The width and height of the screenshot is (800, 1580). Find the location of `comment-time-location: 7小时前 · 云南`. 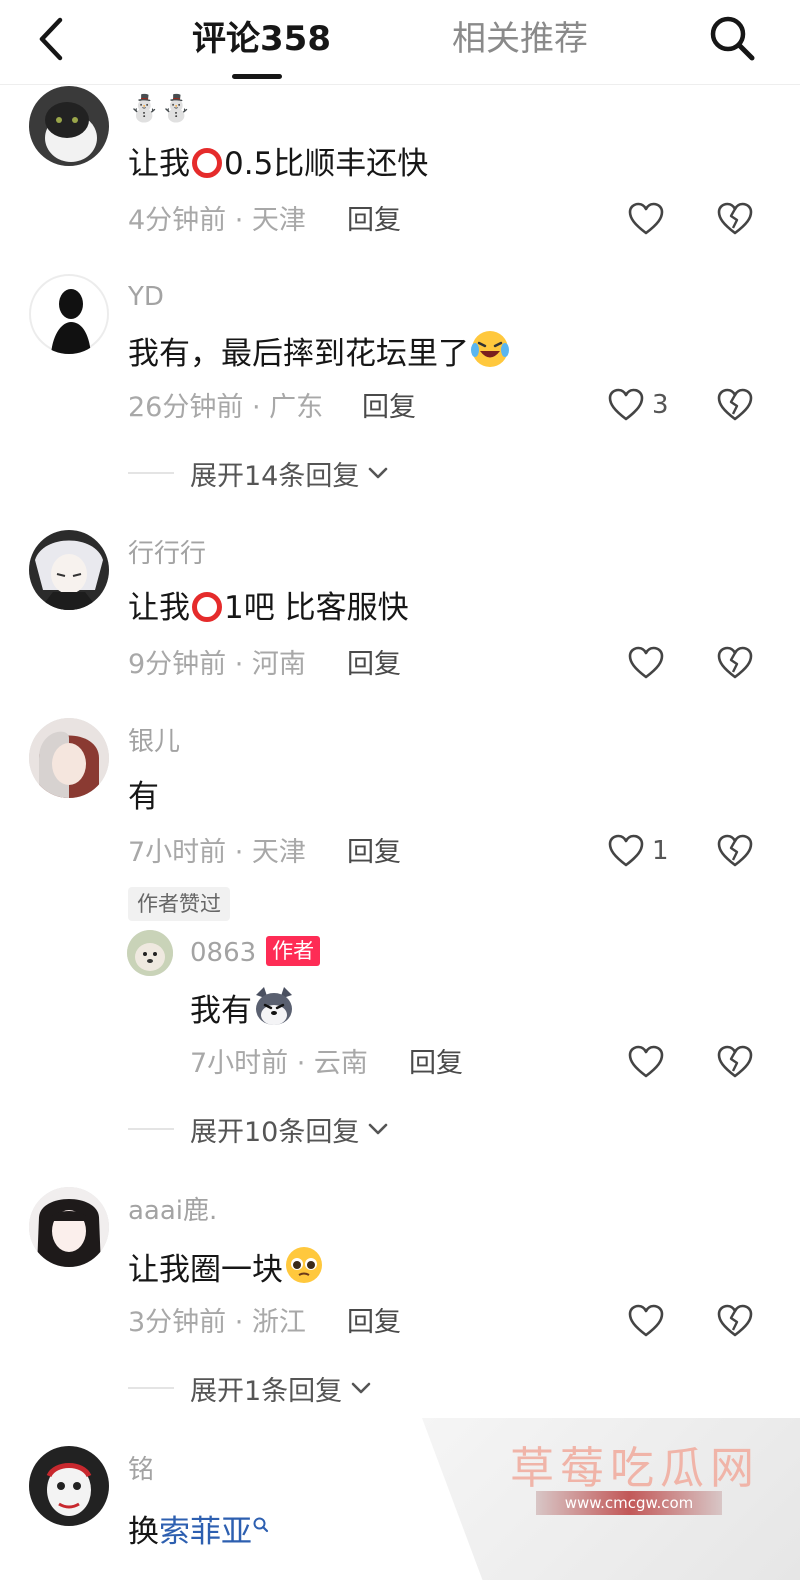

comment-time-location: 7小时前 · 云南 is located at coordinates (279, 1063).